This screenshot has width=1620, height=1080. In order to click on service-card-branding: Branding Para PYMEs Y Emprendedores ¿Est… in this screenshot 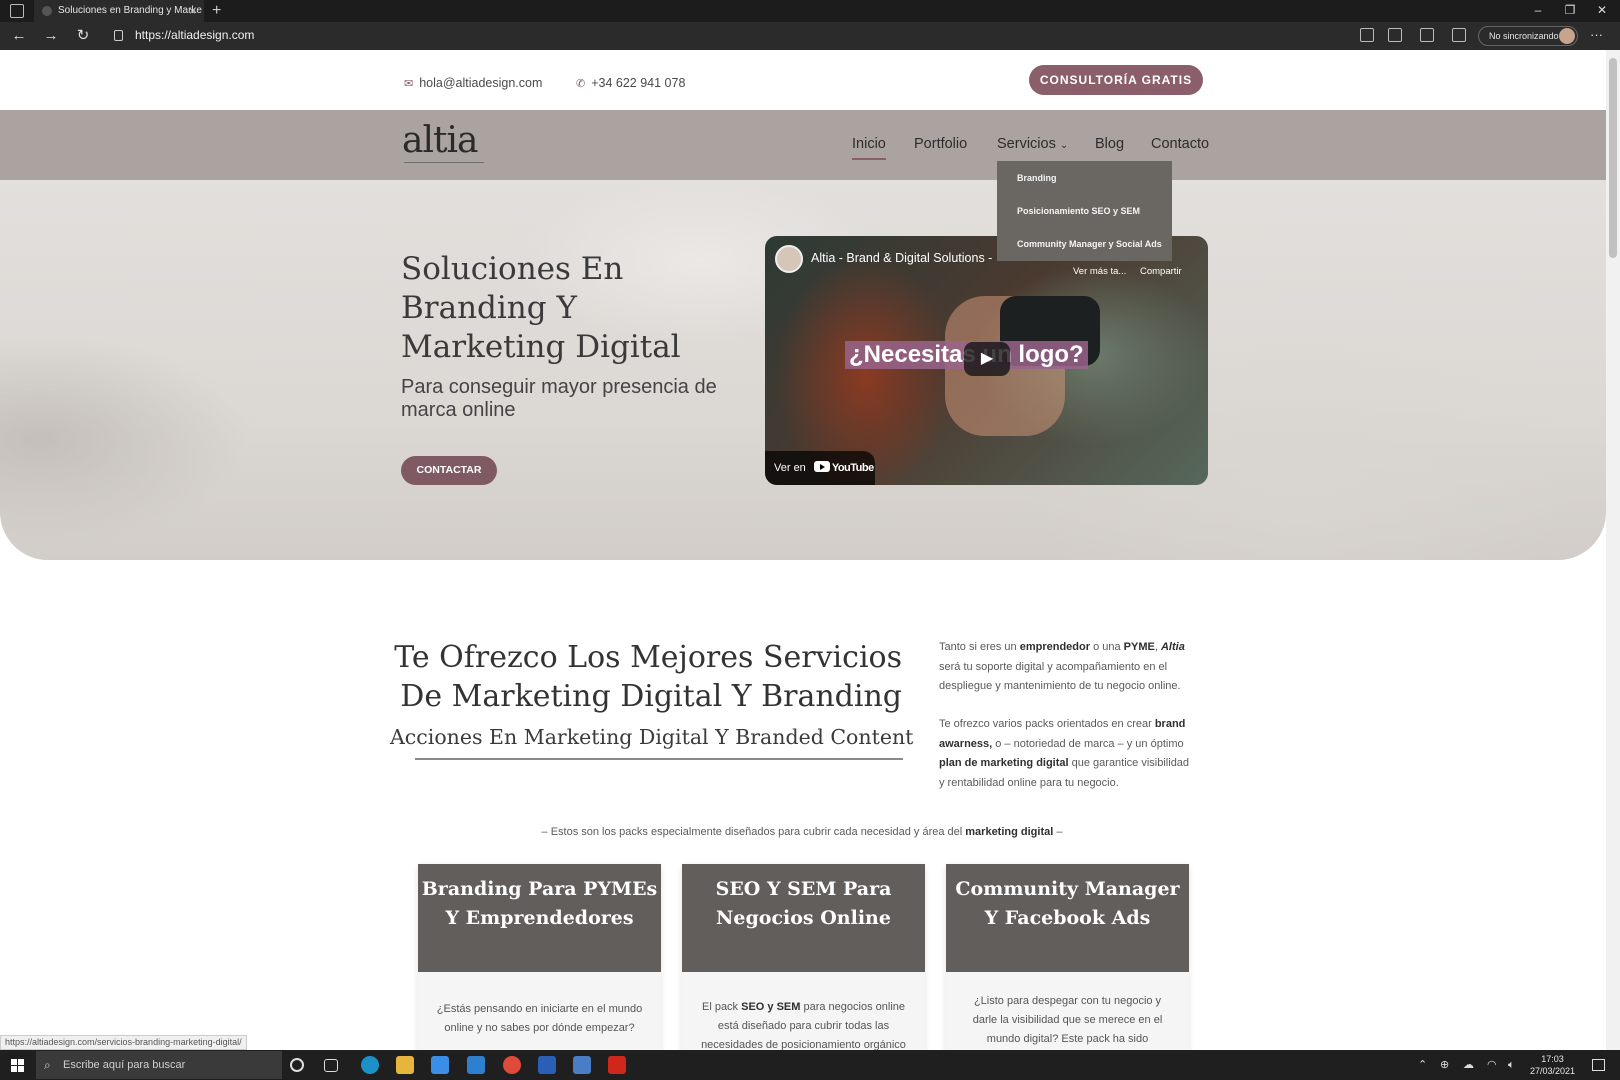, I will do `click(539, 957)`.